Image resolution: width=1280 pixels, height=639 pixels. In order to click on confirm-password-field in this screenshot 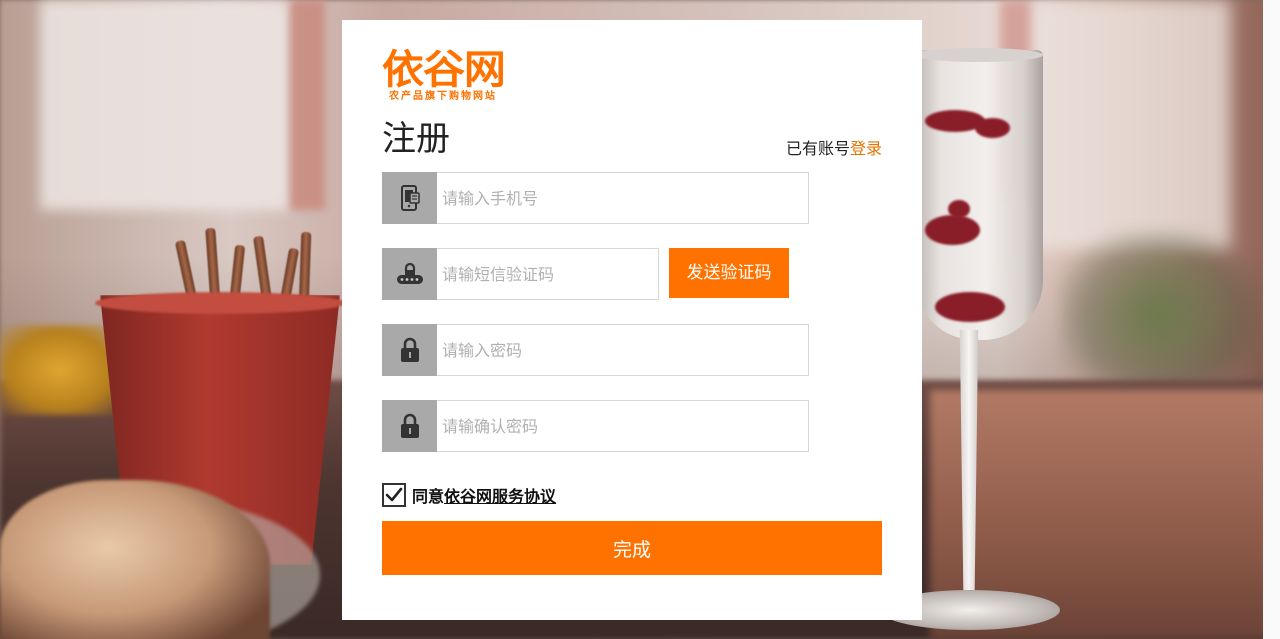, I will do `click(595, 426)`.